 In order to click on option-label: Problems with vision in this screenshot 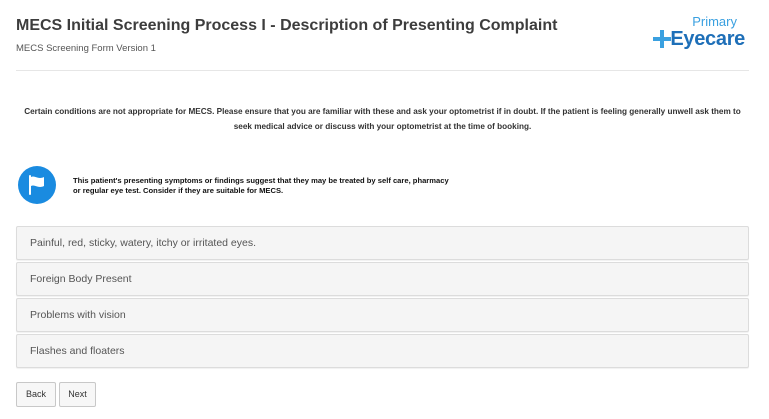, I will do `click(78, 315)`.